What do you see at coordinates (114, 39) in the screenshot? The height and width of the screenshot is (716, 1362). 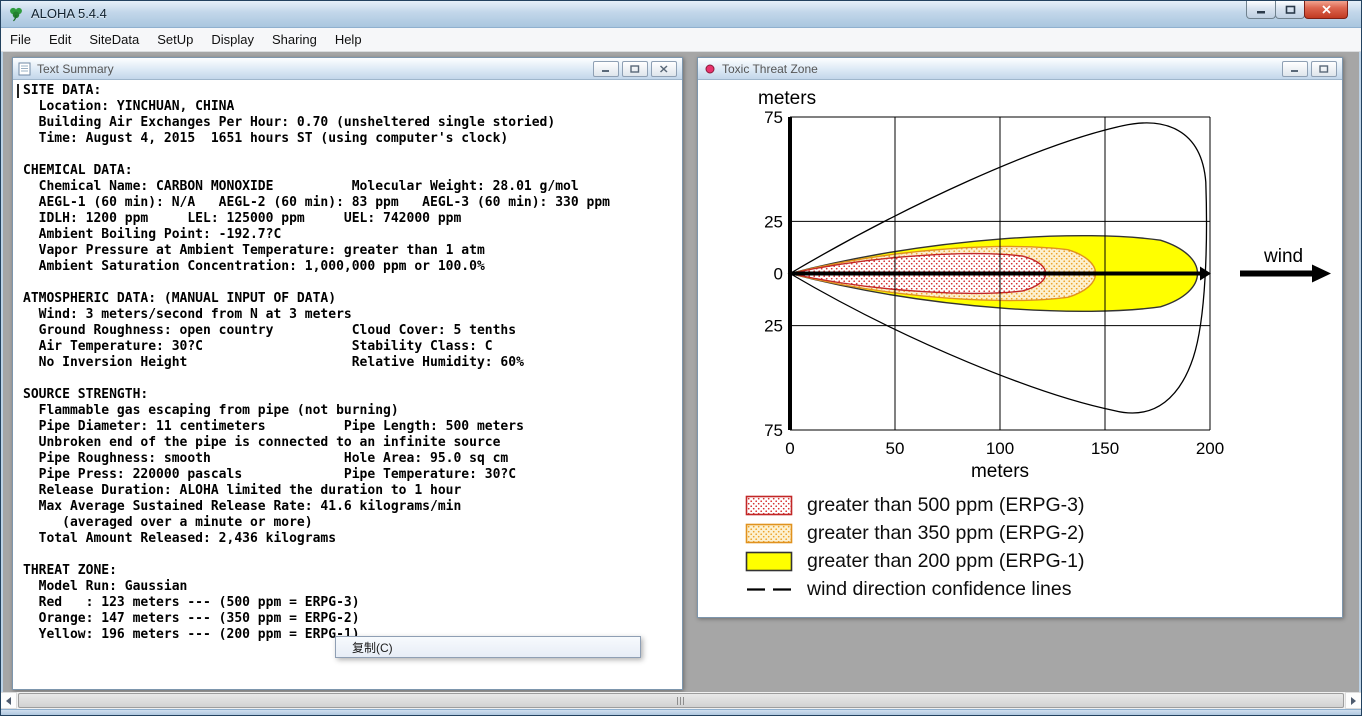 I see `menu-sitedata: SiteData` at bounding box center [114, 39].